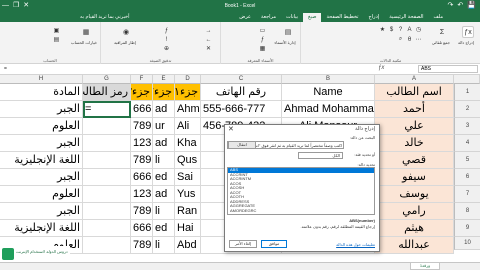 Image resolution: width=480 pixels, height=270 pixels. Describe the element at coordinates (188, 126) in the screenshot. I see `cell-part1: Ali` at that location.